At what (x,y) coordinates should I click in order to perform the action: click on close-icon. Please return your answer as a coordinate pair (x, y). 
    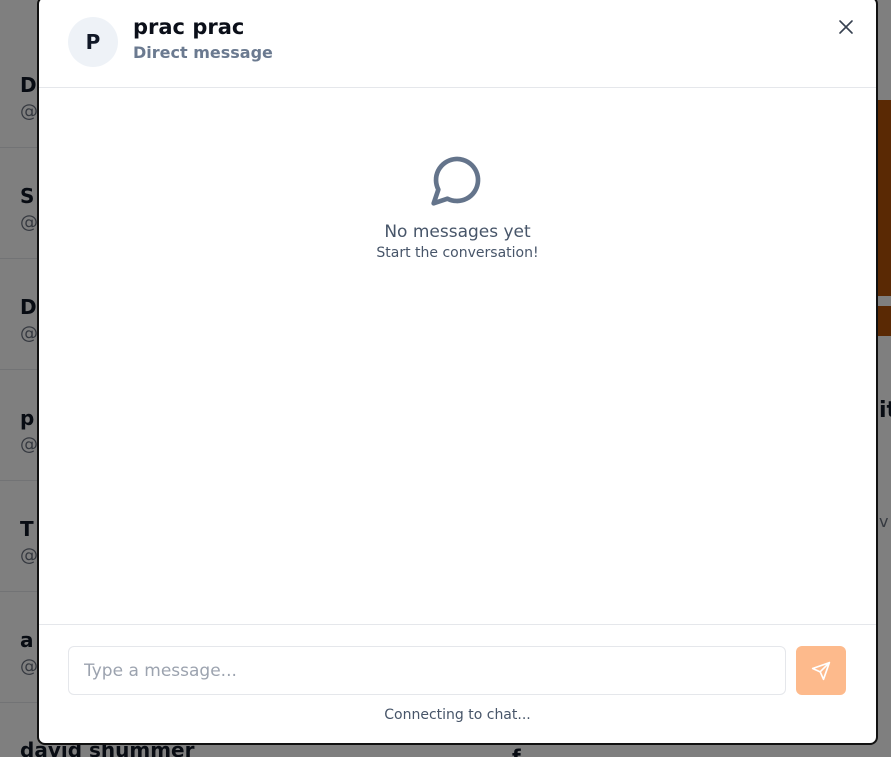
    Looking at the image, I should click on (846, 27).